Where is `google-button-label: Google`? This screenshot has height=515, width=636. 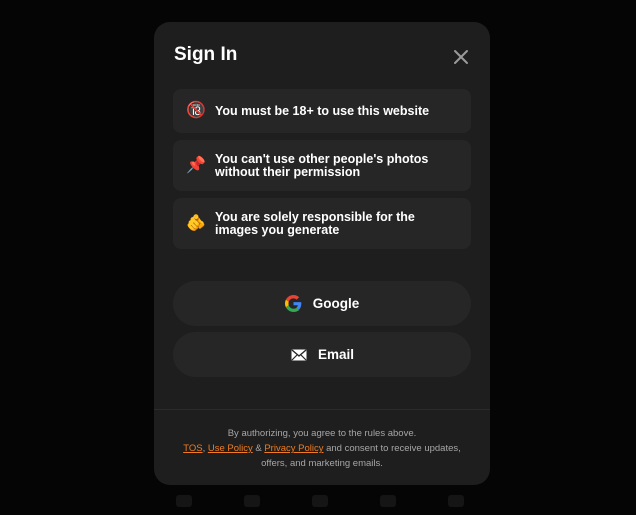
google-button-label: Google is located at coordinates (336, 303).